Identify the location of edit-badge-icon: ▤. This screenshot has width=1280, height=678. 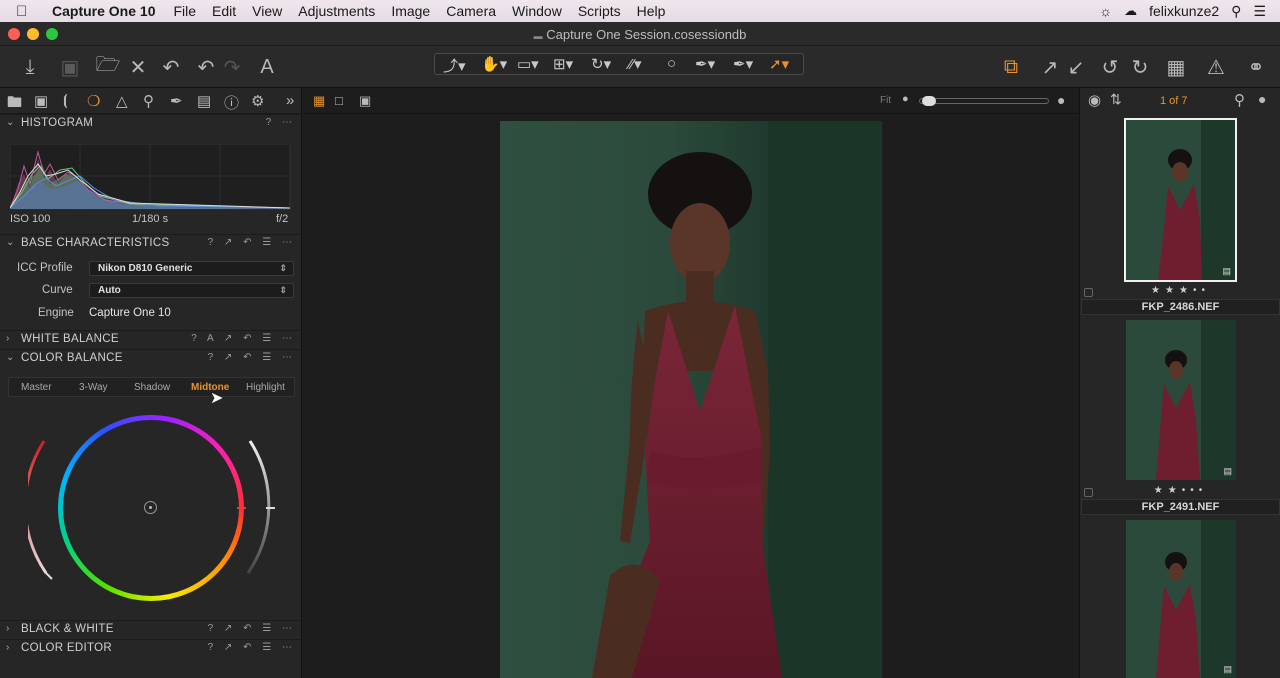
(1227, 669).